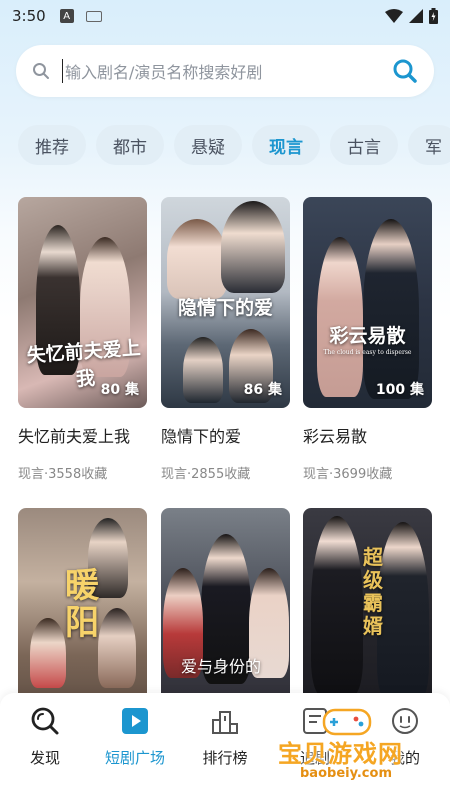 The height and width of the screenshot is (800, 450). I want to click on category-chip-modern-romance: 现言, so click(286, 145).